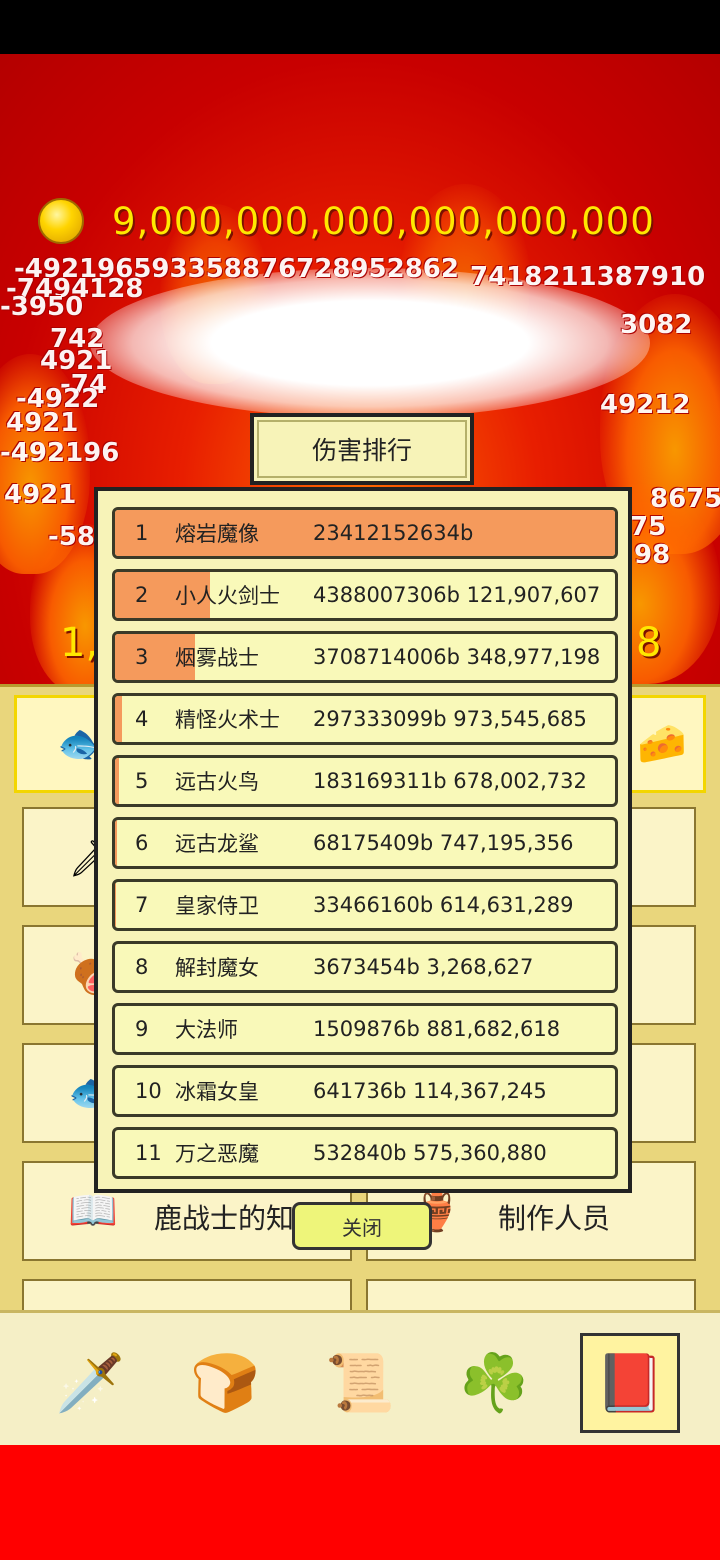  Describe the element at coordinates (79, 643) in the screenshot. I see `side-number-left: 1,` at that location.